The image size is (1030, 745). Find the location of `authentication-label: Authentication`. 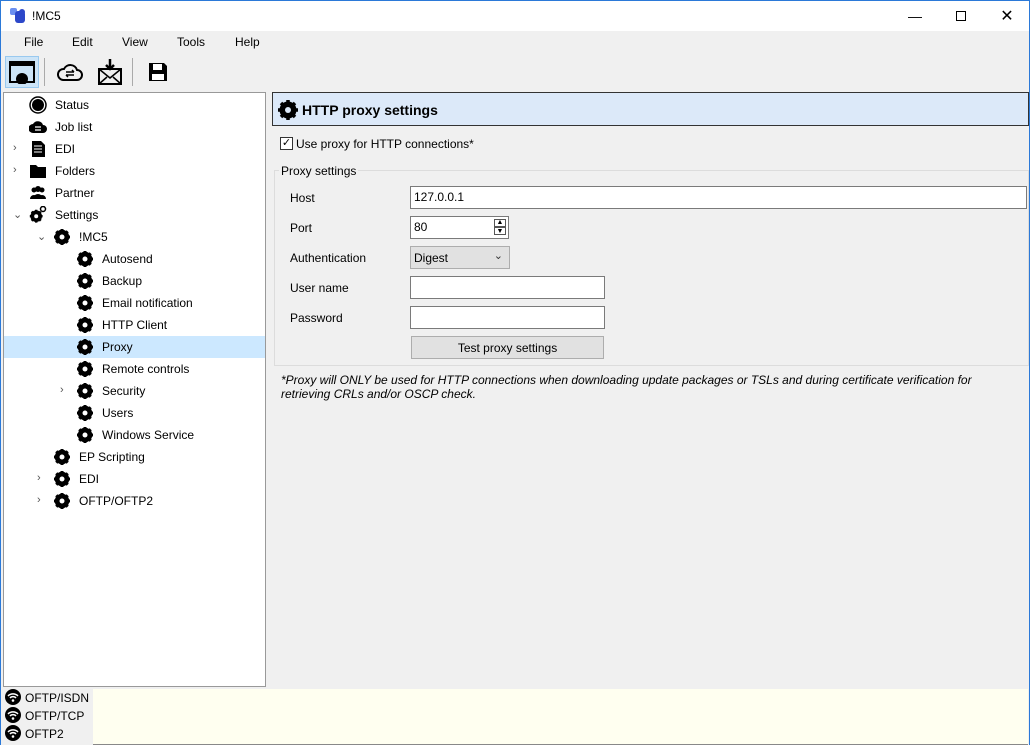

authentication-label: Authentication is located at coordinates (328, 258).